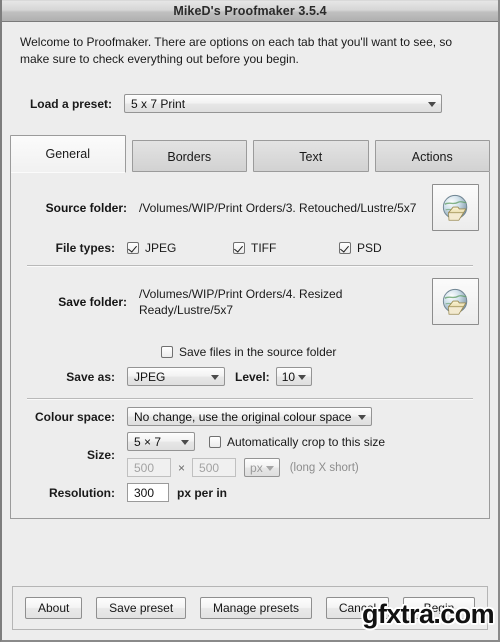 This screenshot has width=500, height=642. I want to click on load-preset-dropdown: 5 x 7 Print, so click(283, 103).